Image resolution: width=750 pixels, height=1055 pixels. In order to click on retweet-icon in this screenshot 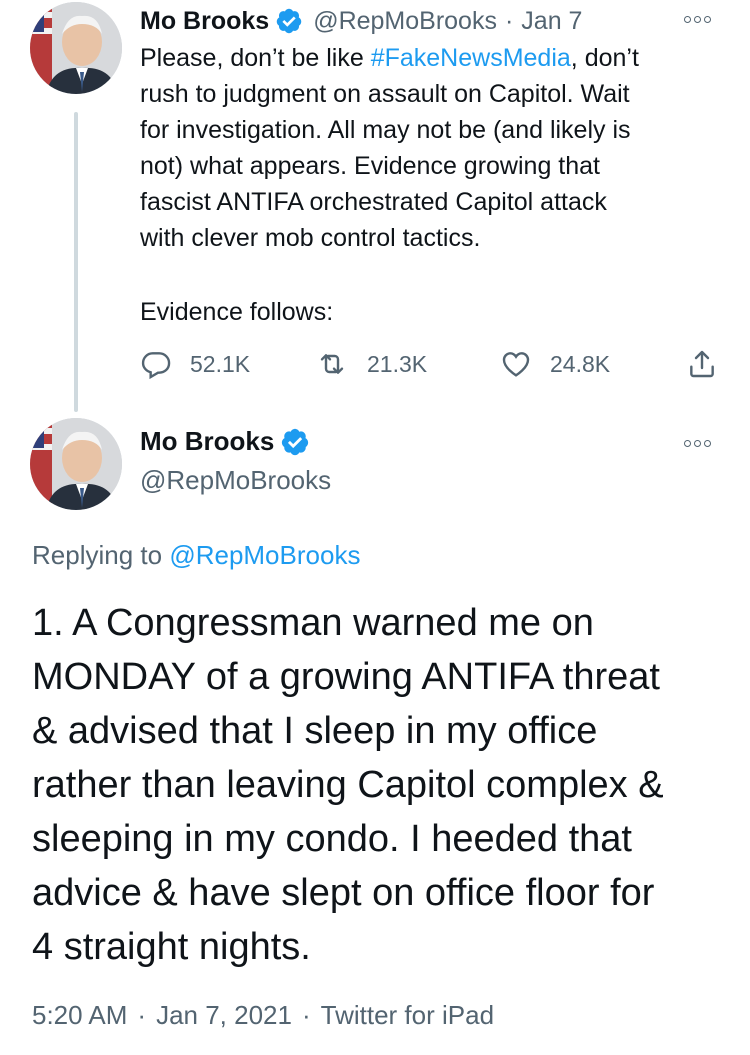, I will do `click(332, 364)`.